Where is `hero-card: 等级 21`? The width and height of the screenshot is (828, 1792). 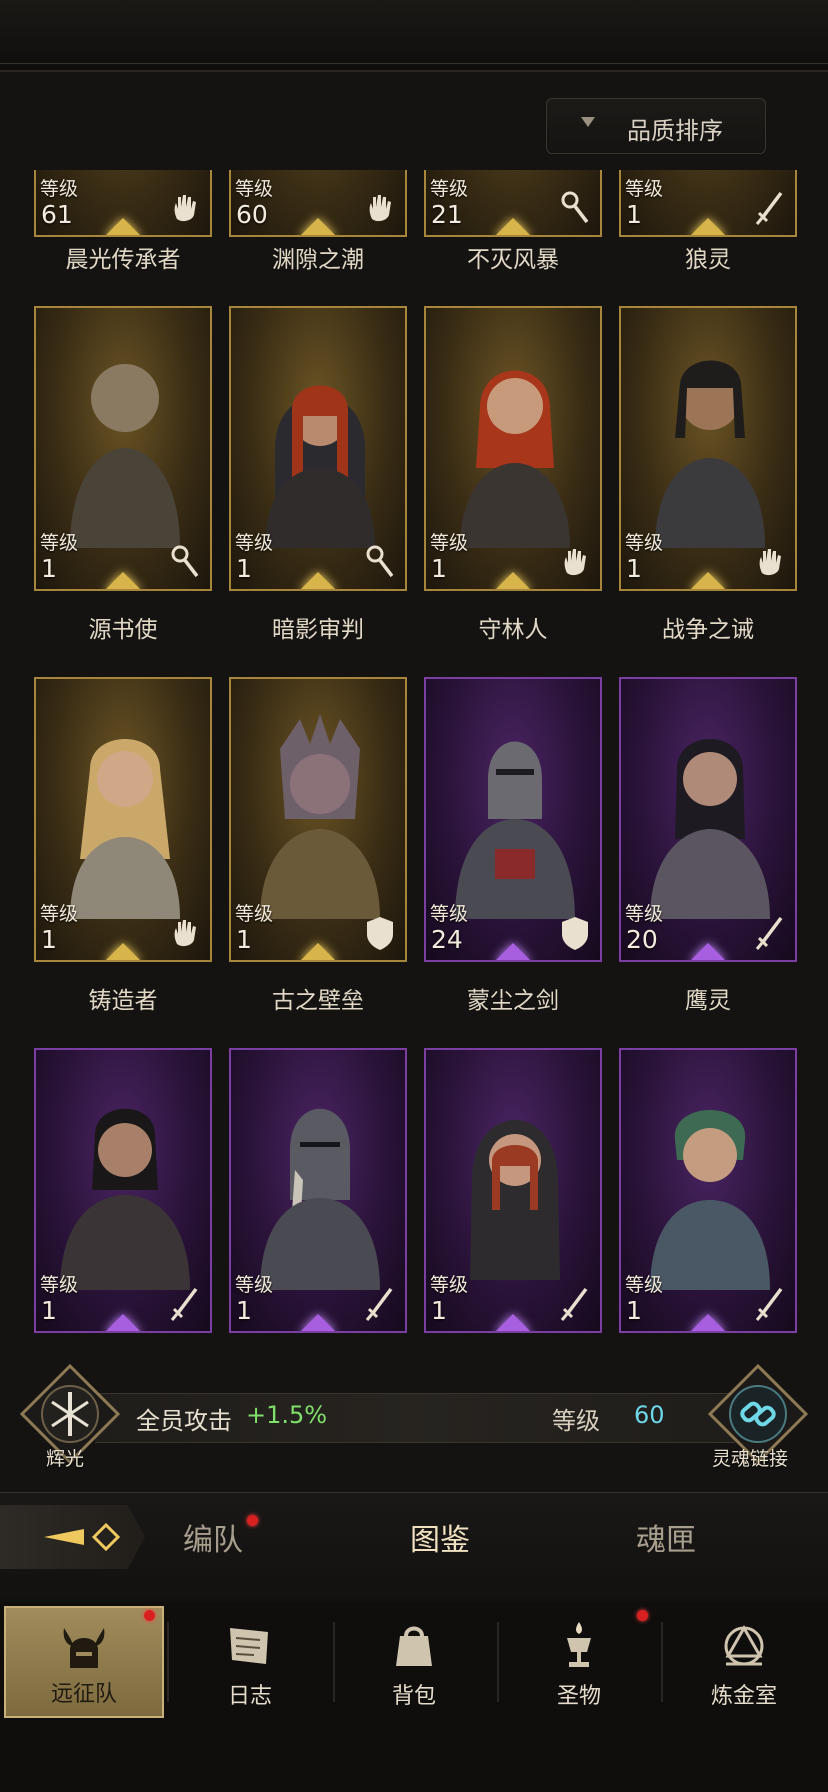
hero-card: 等级 21 is located at coordinates (513, 203).